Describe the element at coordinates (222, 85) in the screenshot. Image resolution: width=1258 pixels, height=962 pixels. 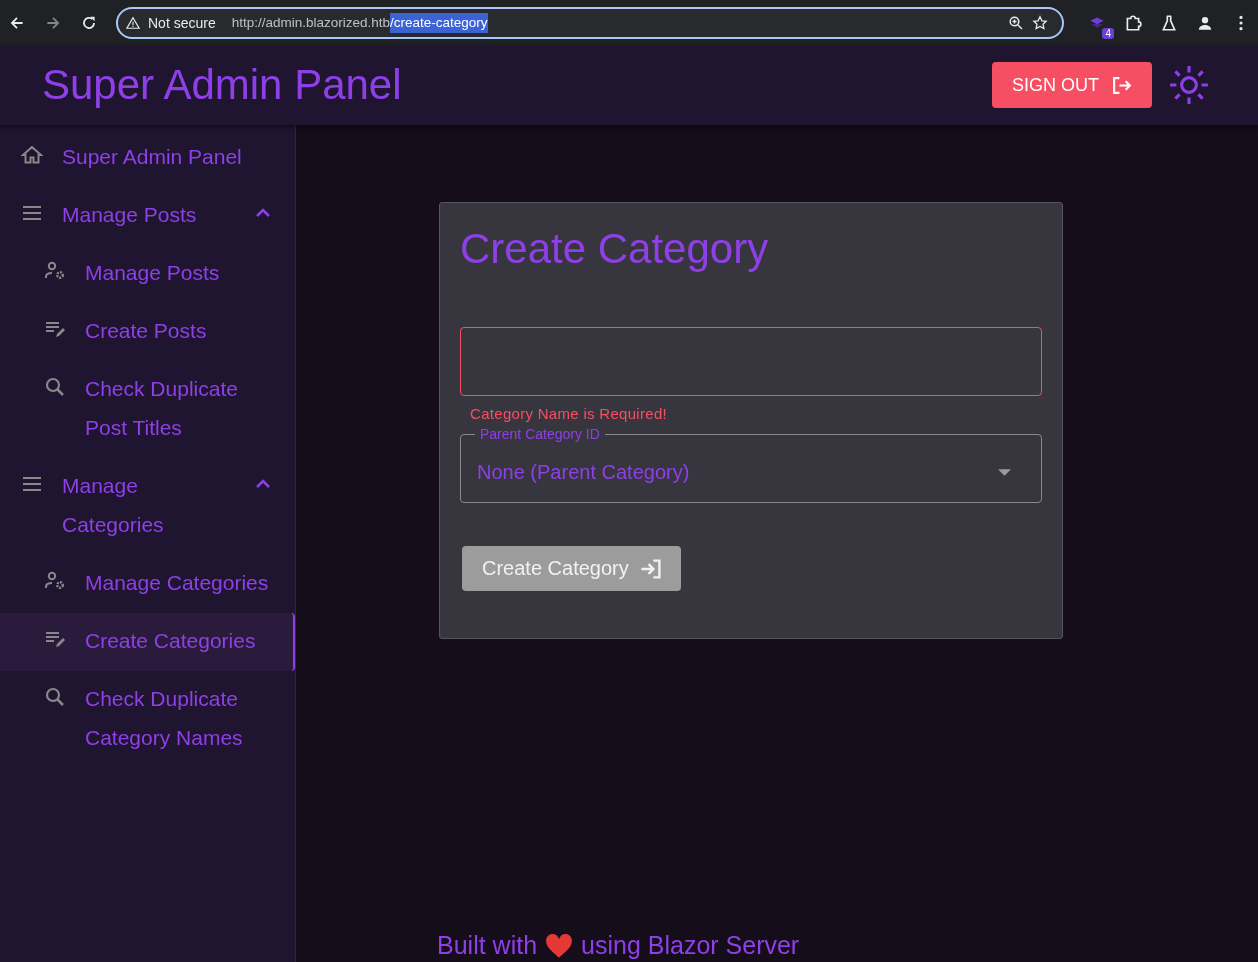
I see `app-title: Super Admin Panel` at that location.